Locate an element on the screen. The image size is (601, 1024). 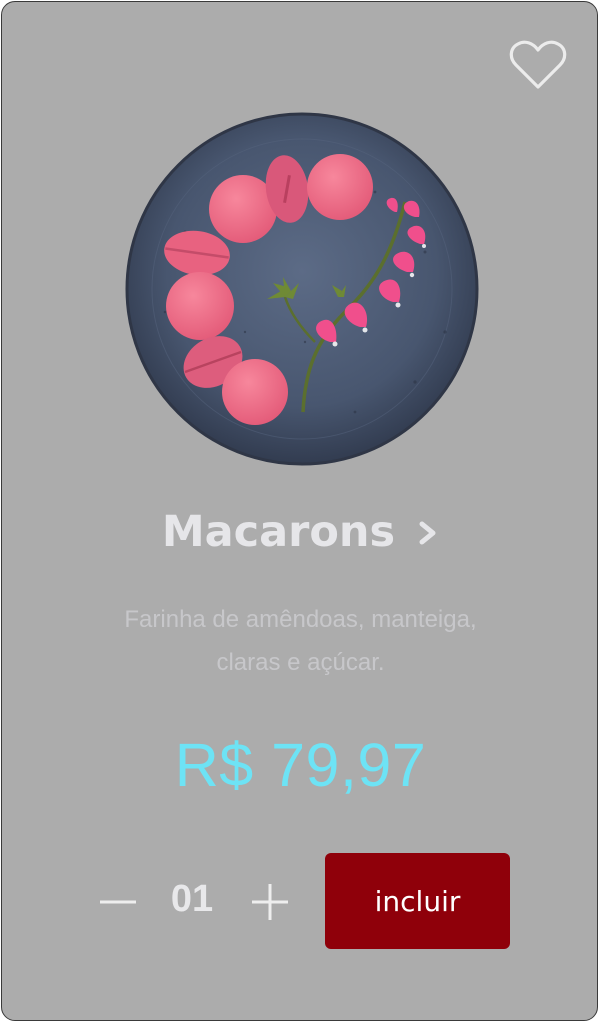
description-line-2: claras e açúcar. is located at coordinates (300, 662).